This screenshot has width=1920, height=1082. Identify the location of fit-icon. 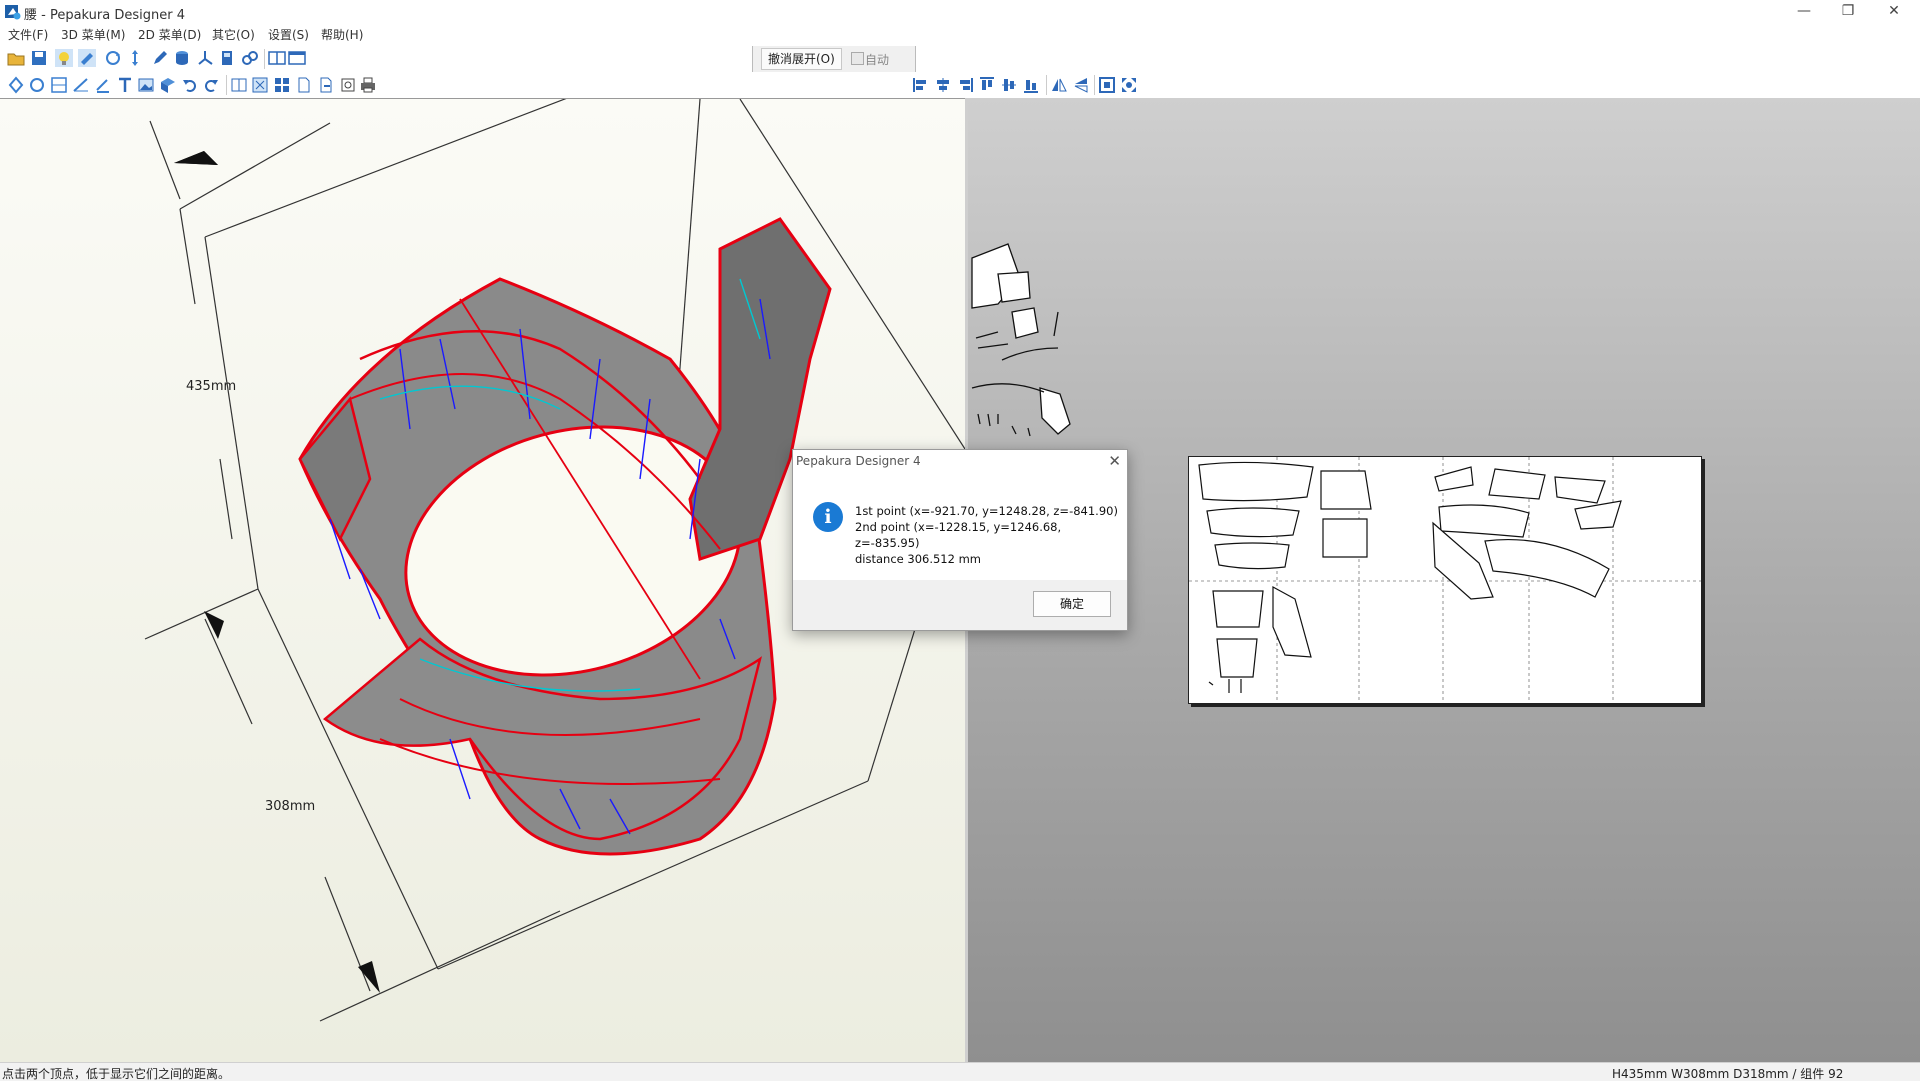
(260, 85).